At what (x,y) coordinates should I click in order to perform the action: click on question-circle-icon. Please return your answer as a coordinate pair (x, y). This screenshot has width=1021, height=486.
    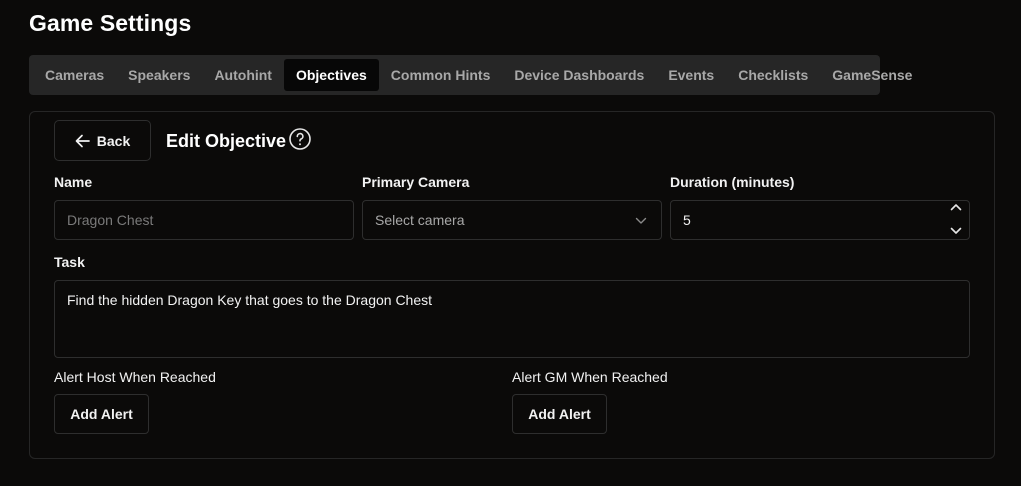
    Looking at the image, I should click on (300, 139).